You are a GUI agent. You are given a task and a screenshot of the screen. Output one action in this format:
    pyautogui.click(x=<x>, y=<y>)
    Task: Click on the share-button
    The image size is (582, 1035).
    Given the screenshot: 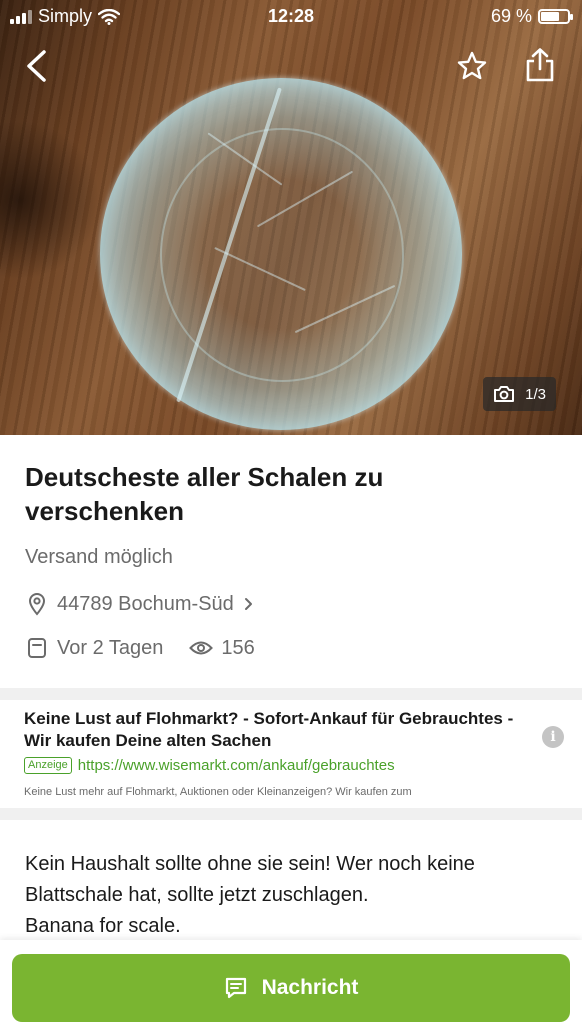 What is the action you would take?
    pyautogui.click(x=540, y=65)
    